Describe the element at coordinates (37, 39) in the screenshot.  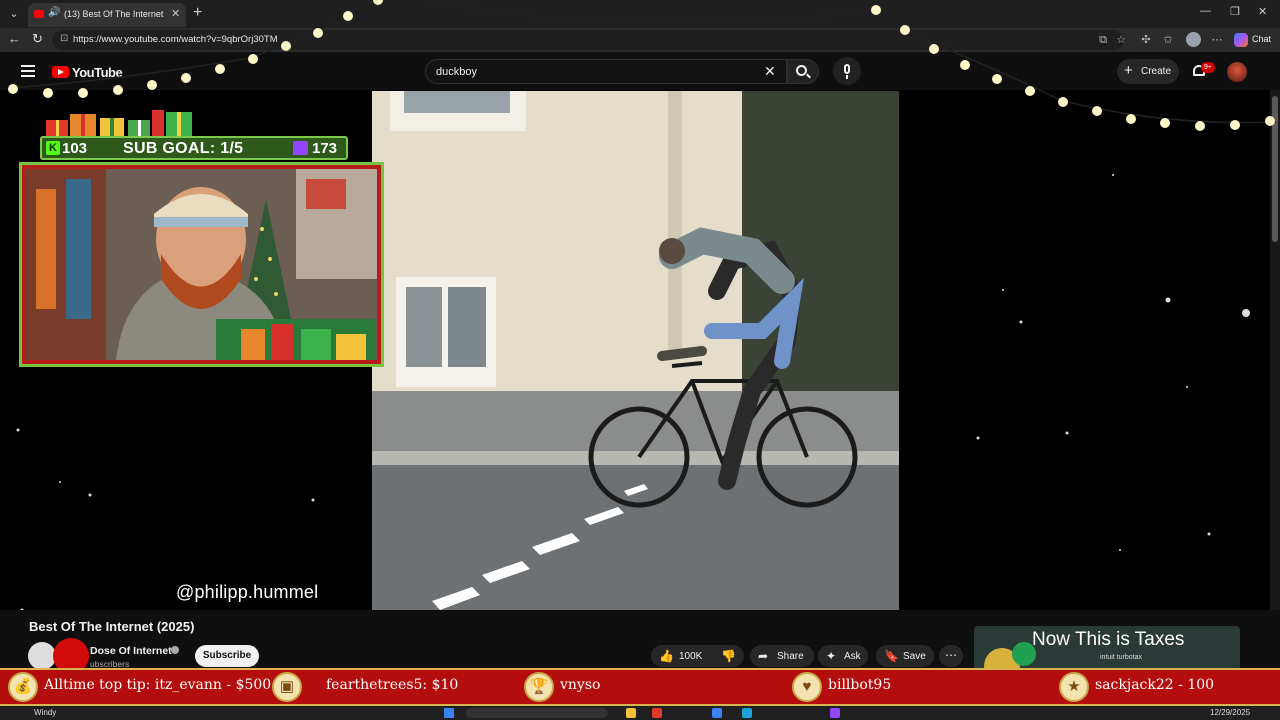
I see `refresh-icon: ↻` at that location.